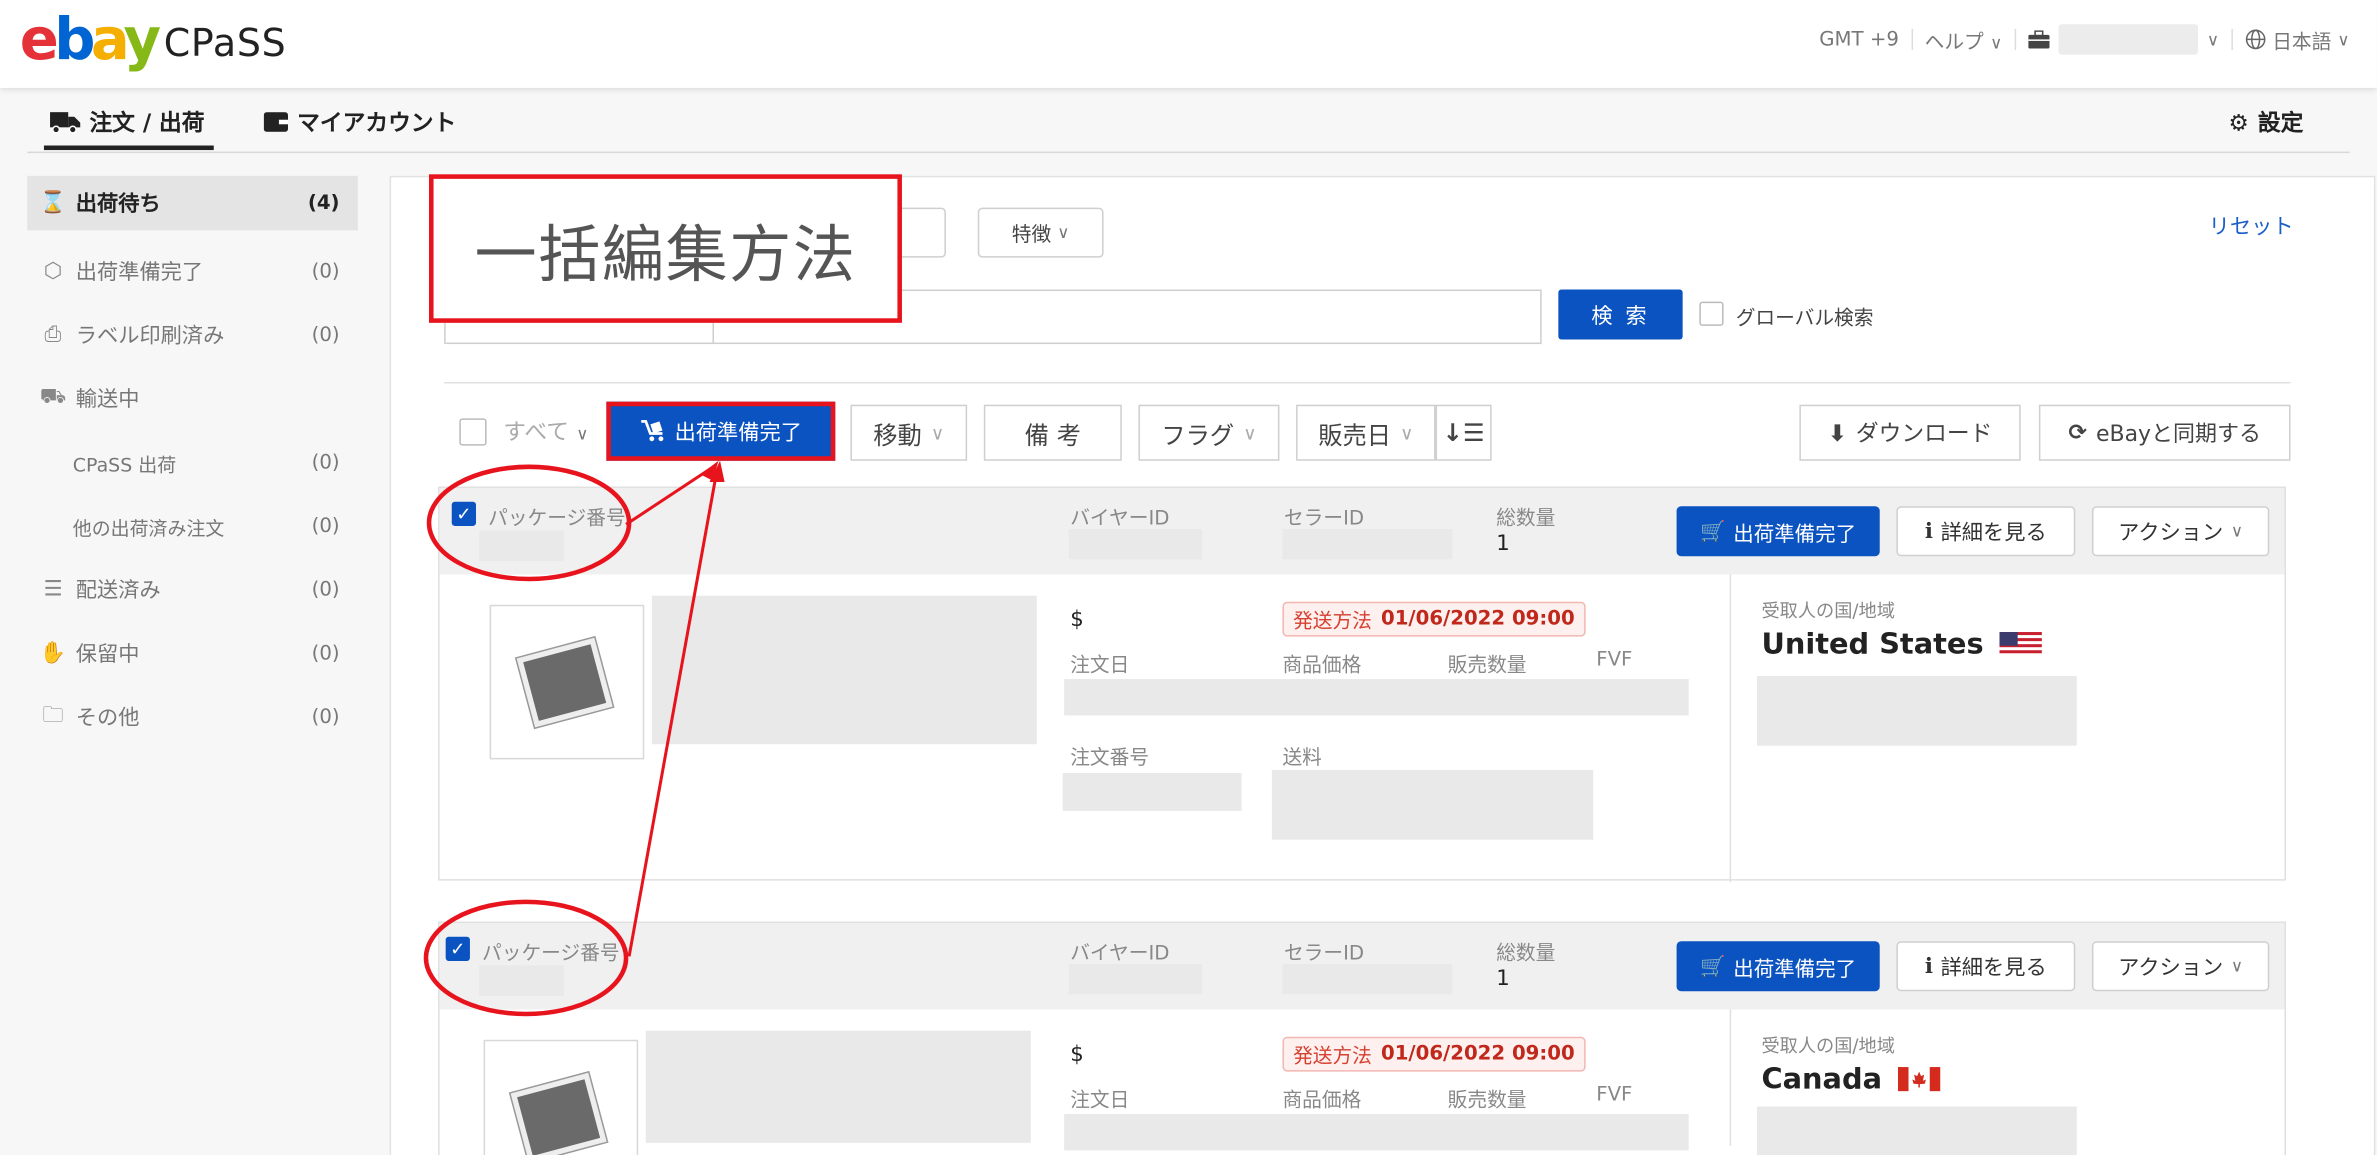 This screenshot has width=2377, height=1155. What do you see at coordinates (128, 128) in the screenshot?
I see `tab-orders-shipping: 注文 / 出荷` at bounding box center [128, 128].